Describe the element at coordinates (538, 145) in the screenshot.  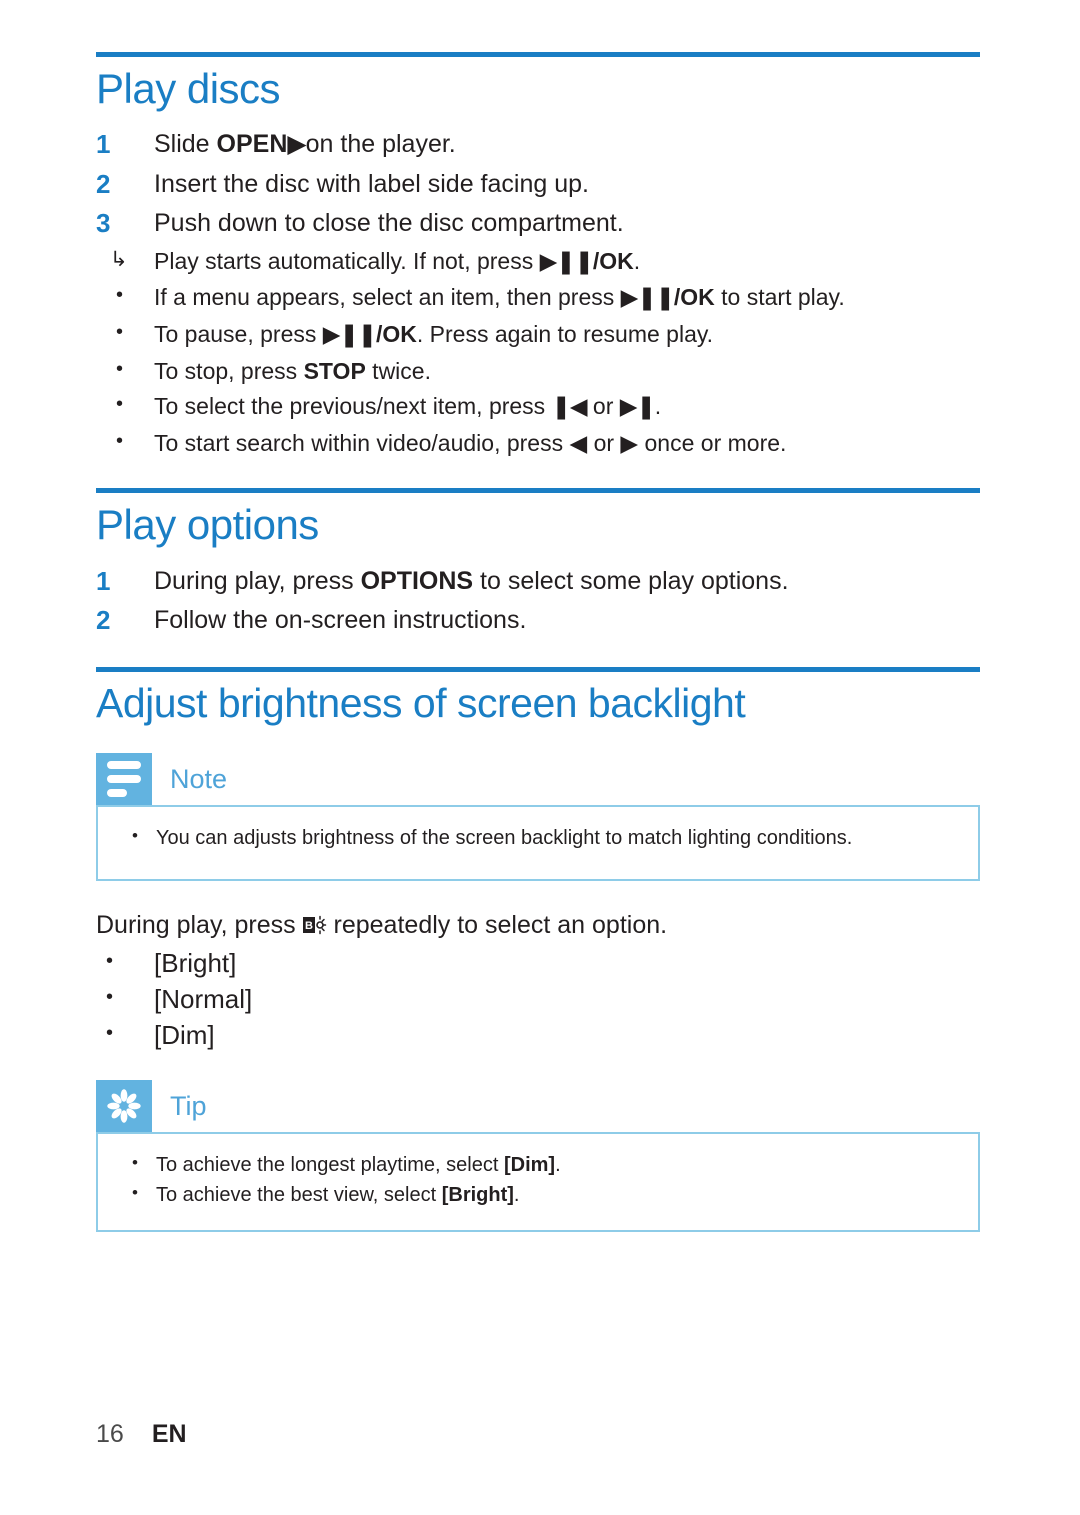
I see `step-item: 1 Slide OPEN▶on the player.` at that location.